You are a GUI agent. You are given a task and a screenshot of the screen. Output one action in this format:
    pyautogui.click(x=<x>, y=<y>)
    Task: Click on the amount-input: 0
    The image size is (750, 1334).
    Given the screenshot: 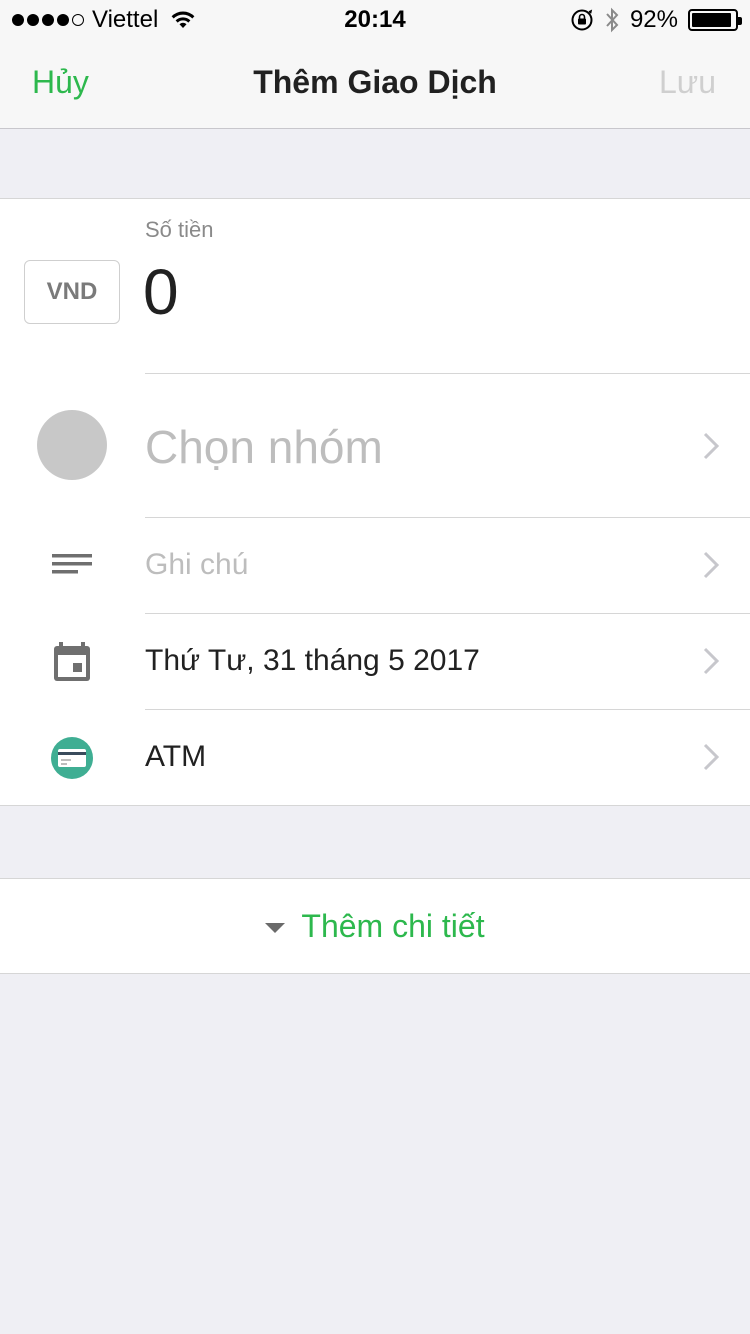 What is the action you would take?
    pyautogui.click(x=161, y=292)
    